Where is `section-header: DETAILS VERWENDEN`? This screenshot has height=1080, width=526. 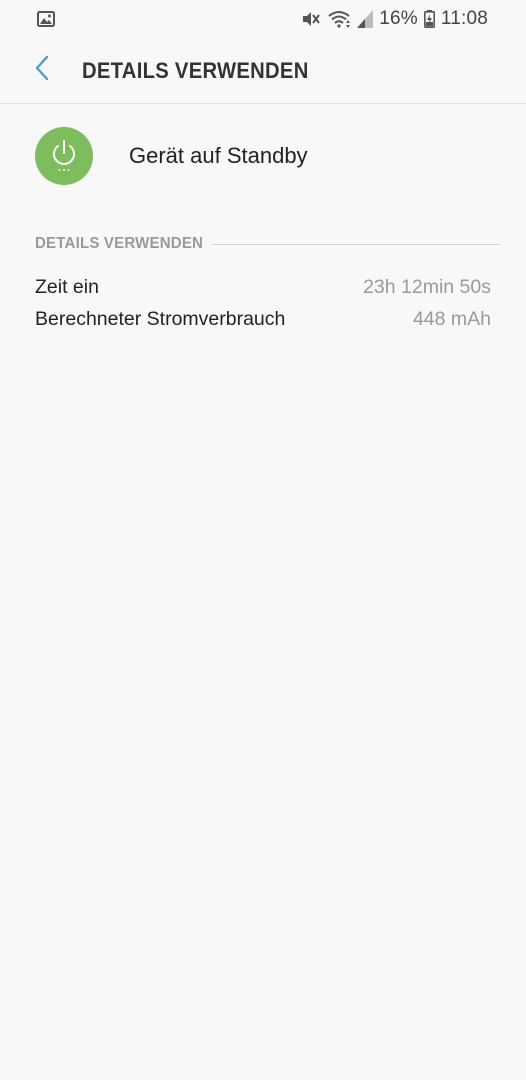
section-header: DETAILS VERWENDEN is located at coordinates (267, 244).